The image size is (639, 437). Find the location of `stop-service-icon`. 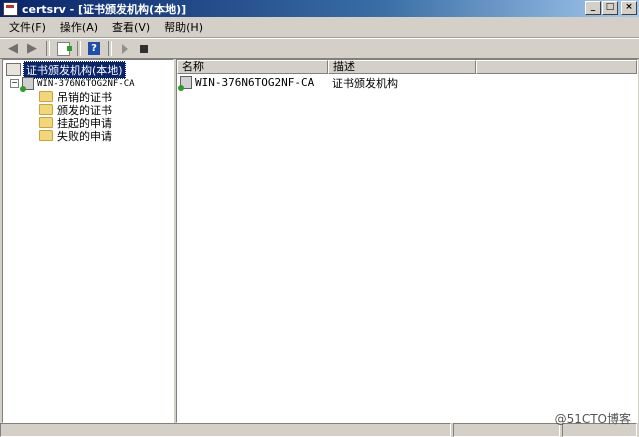

stop-service-icon is located at coordinates (144, 49).